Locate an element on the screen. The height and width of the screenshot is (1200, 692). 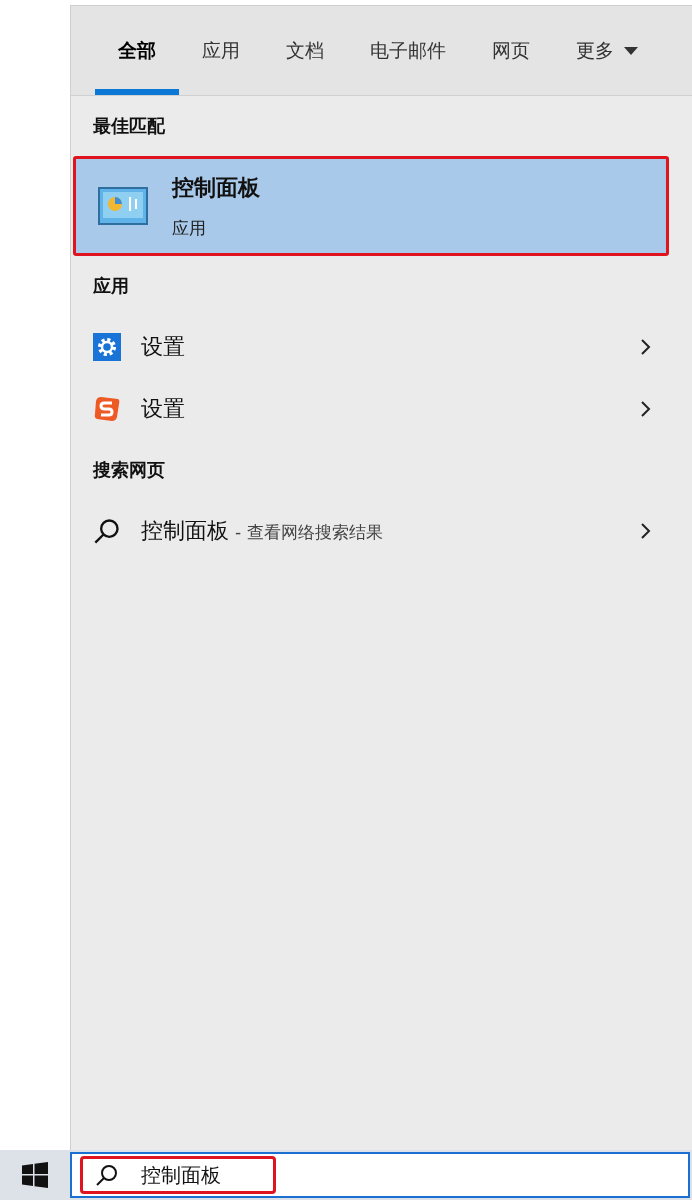
result-label: 控制面板 is located at coordinates (185, 531).